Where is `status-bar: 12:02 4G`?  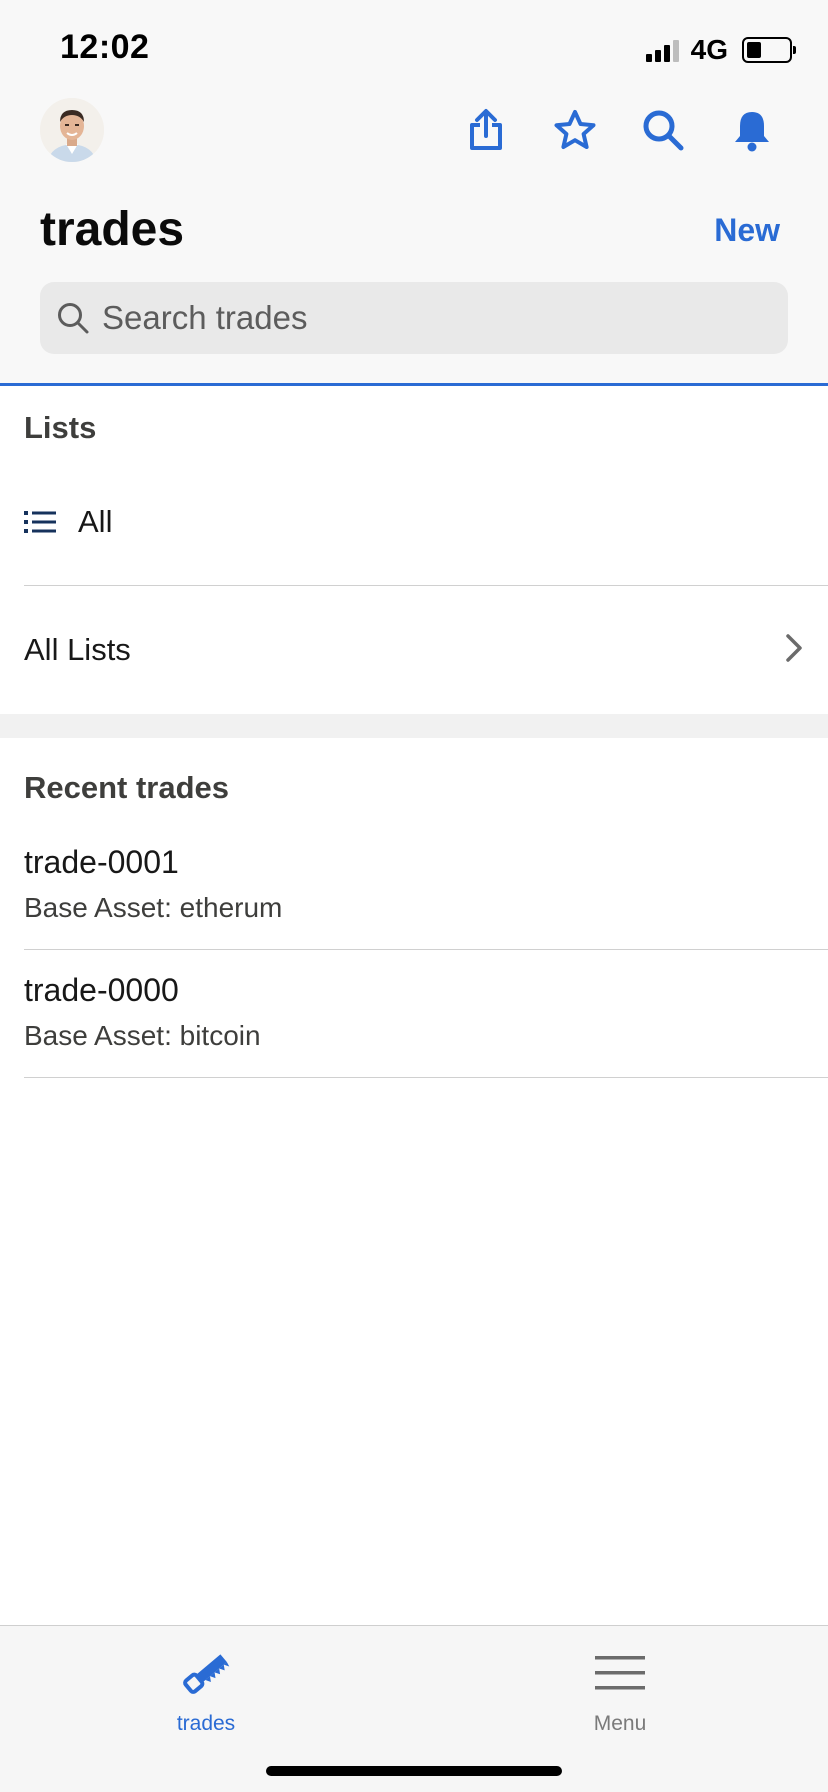 status-bar: 12:02 4G is located at coordinates (414, 47).